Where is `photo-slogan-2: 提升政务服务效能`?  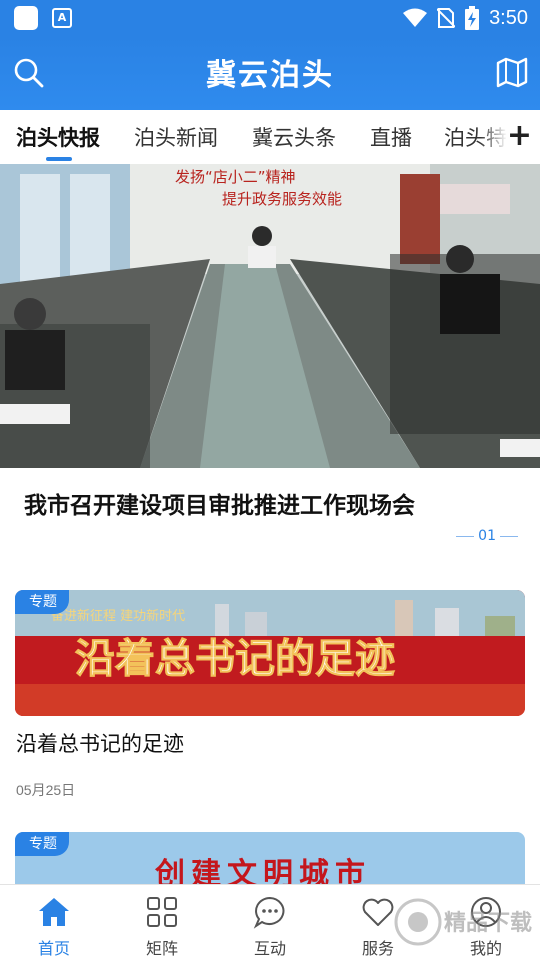 photo-slogan-2: 提升政务服务效能 is located at coordinates (282, 199).